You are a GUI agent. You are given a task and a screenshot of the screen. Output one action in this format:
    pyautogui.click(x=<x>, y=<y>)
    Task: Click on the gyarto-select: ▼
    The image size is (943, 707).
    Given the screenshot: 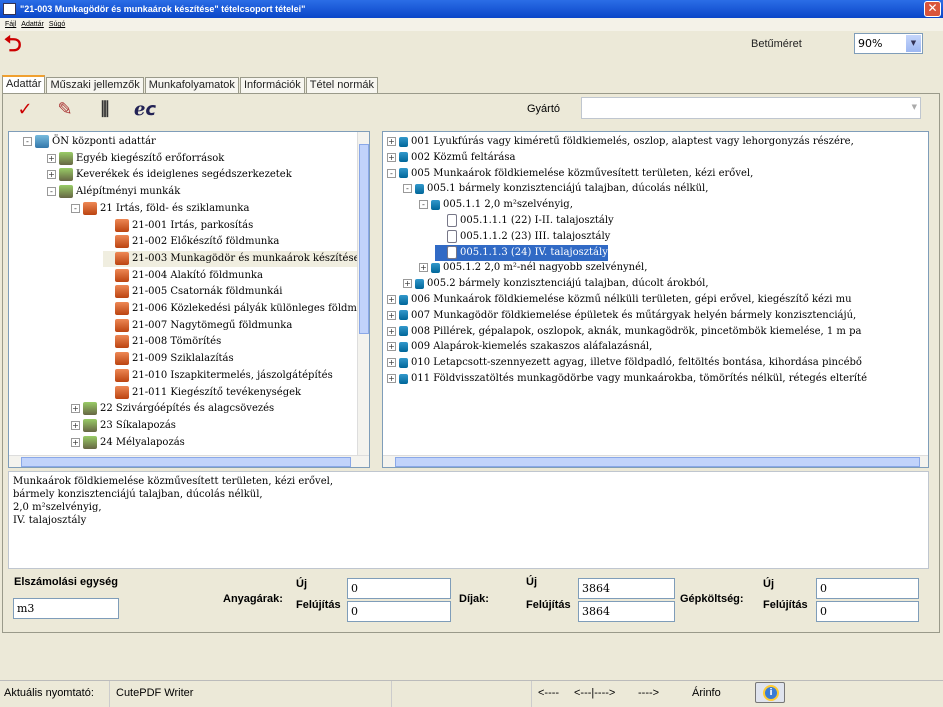 What is the action you would take?
    pyautogui.click(x=751, y=108)
    